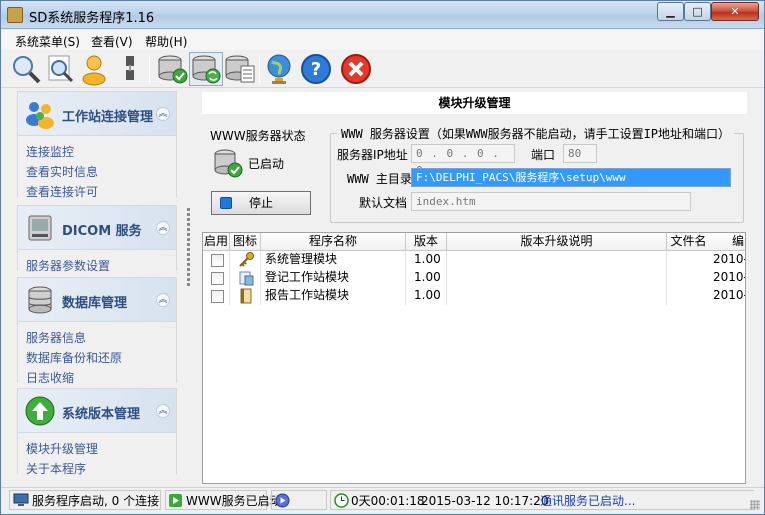 The image size is (765, 515). I want to click on link-log-shrink: 日志收缩, so click(101, 378).